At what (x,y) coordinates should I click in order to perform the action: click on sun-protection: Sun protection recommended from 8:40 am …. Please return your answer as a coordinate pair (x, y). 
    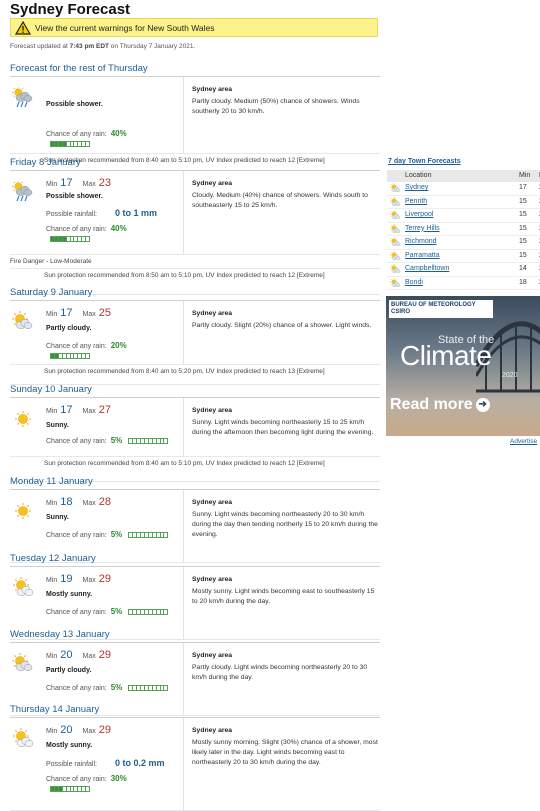
    Looking at the image, I should click on (184, 463).